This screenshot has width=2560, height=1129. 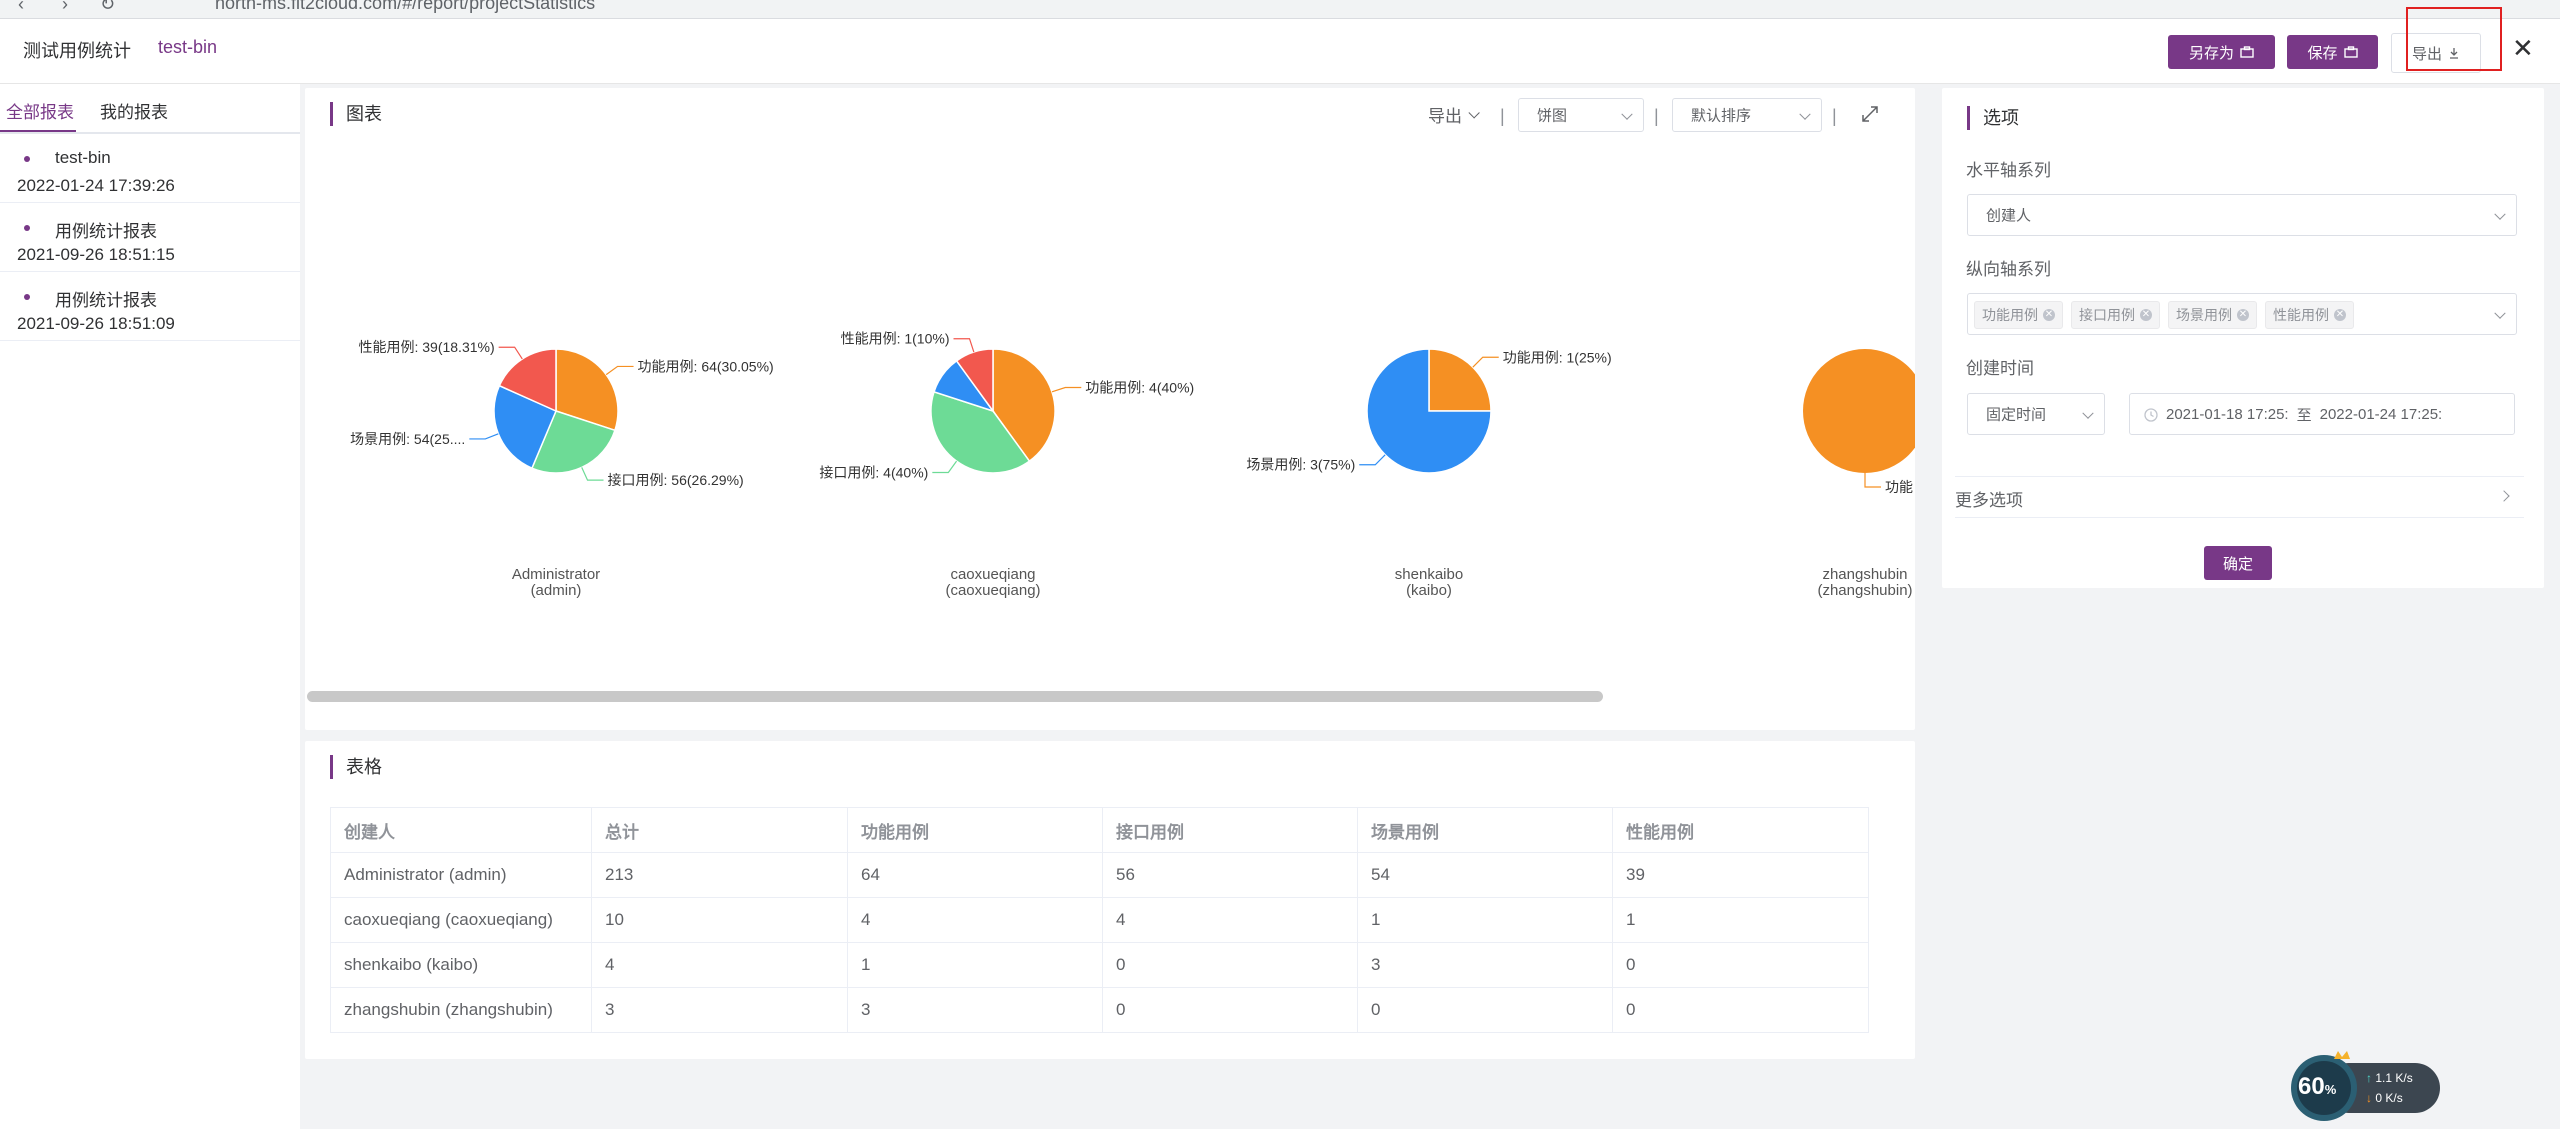 I want to click on page-header: 测试用例统计 test-bin 另存为 保存 导出 ✕, so click(x=1280, y=51).